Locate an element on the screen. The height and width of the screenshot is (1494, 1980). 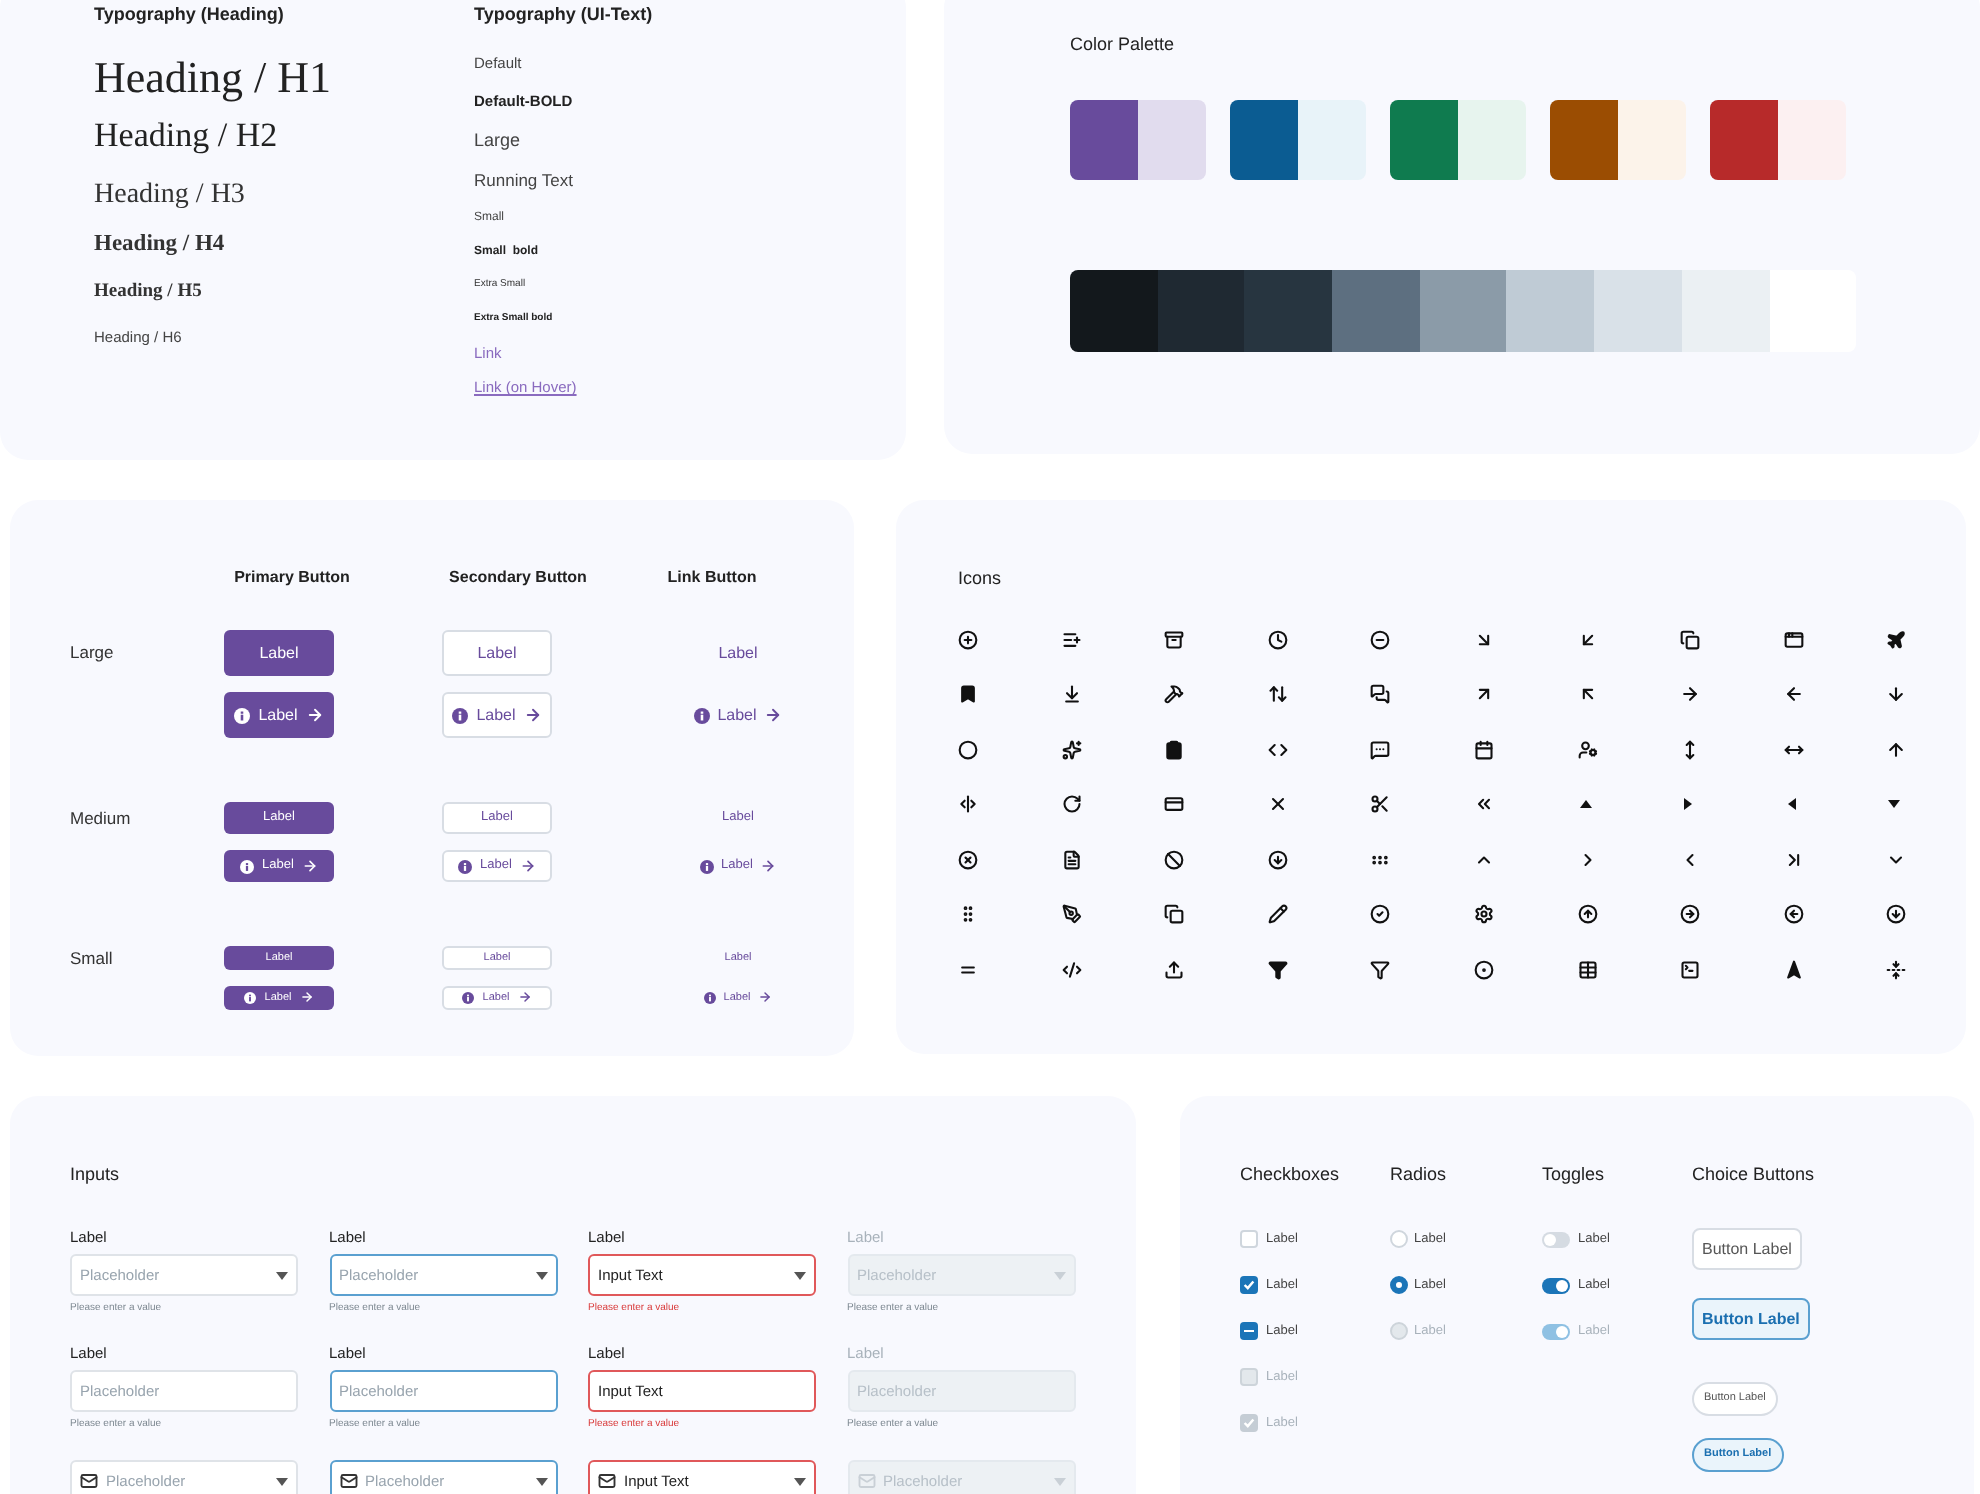
clock-icon is located at coordinates (1277, 639).